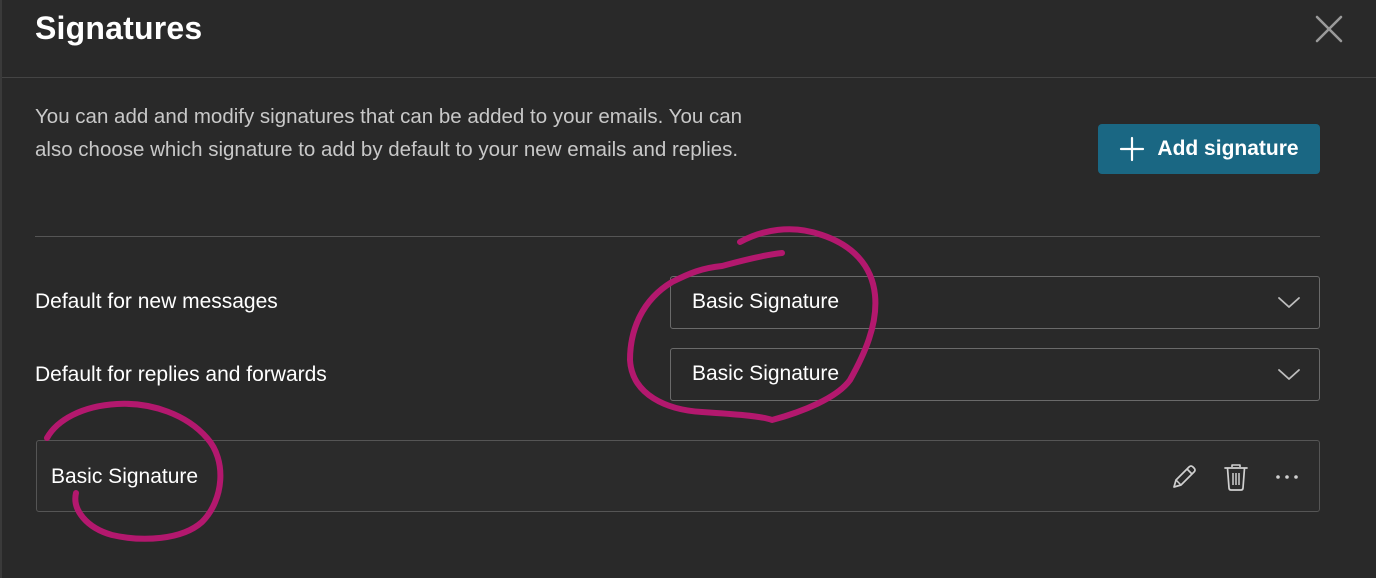 The image size is (1376, 578). I want to click on delete-icon, so click(1236, 477).